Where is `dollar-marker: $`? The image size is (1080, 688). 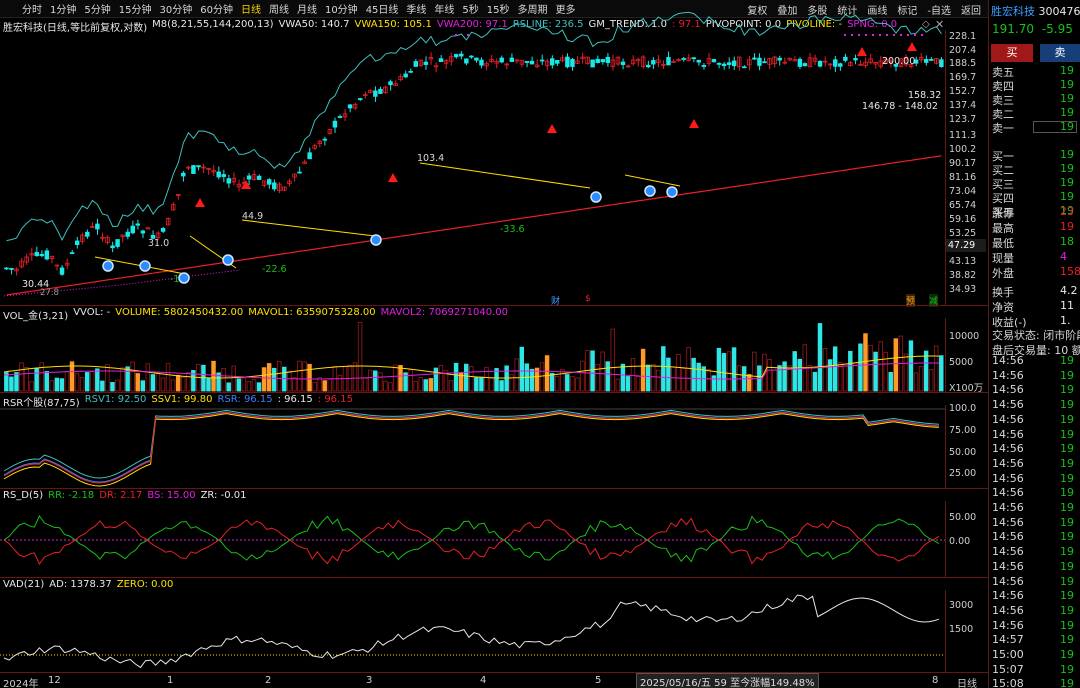
dollar-marker: $ is located at coordinates (588, 299).